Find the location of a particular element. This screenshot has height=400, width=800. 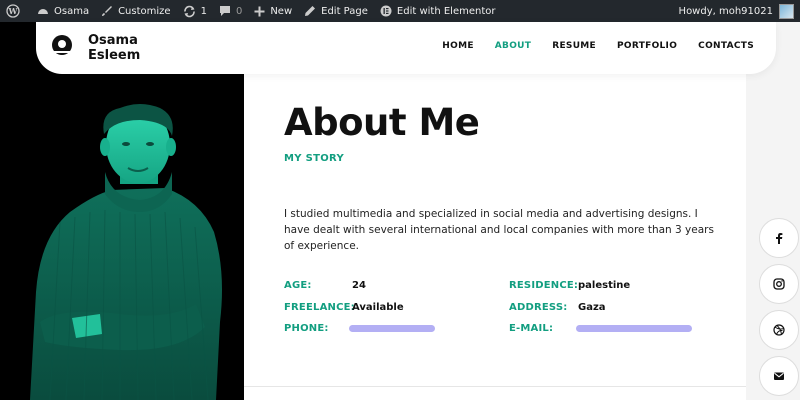

nav-contacts: CONTACTS is located at coordinates (726, 46).